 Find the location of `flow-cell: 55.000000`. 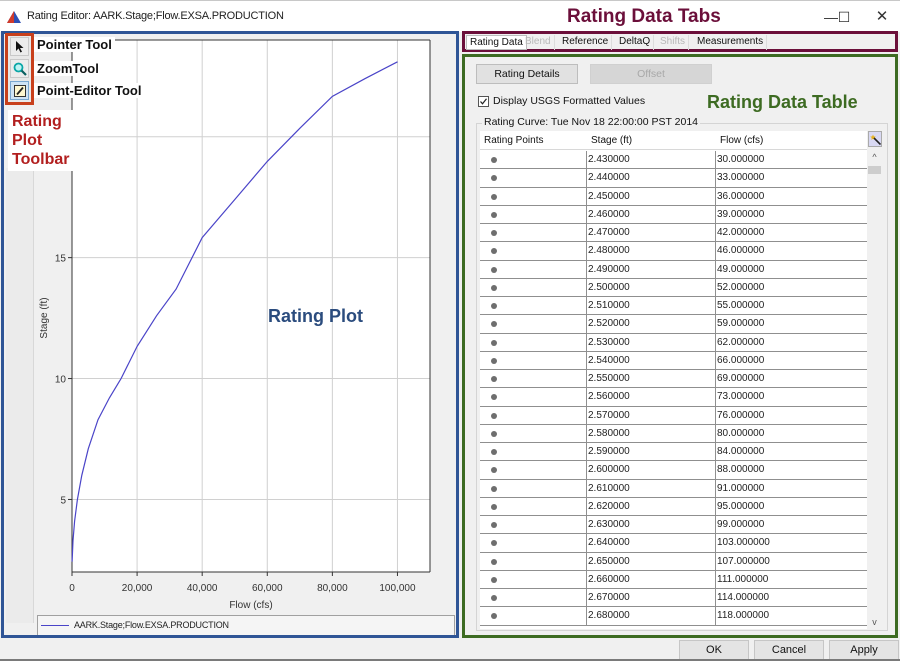

flow-cell: 55.000000 is located at coordinates (791, 306).